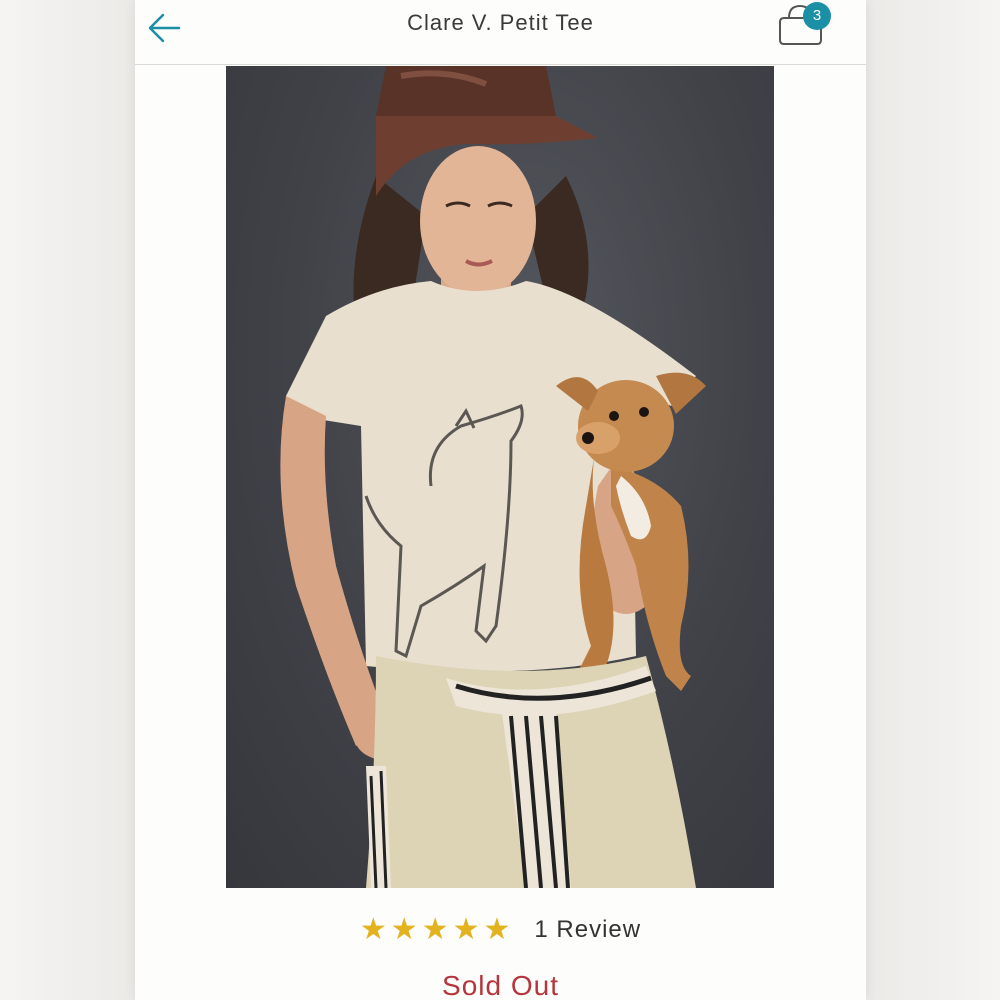 The height and width of the screenshot is (1000, 1000). What do you see at coordinates (500, 985) in the screenshot?
I see `availability-status: Sold Out` at bounding box center [500, 985].